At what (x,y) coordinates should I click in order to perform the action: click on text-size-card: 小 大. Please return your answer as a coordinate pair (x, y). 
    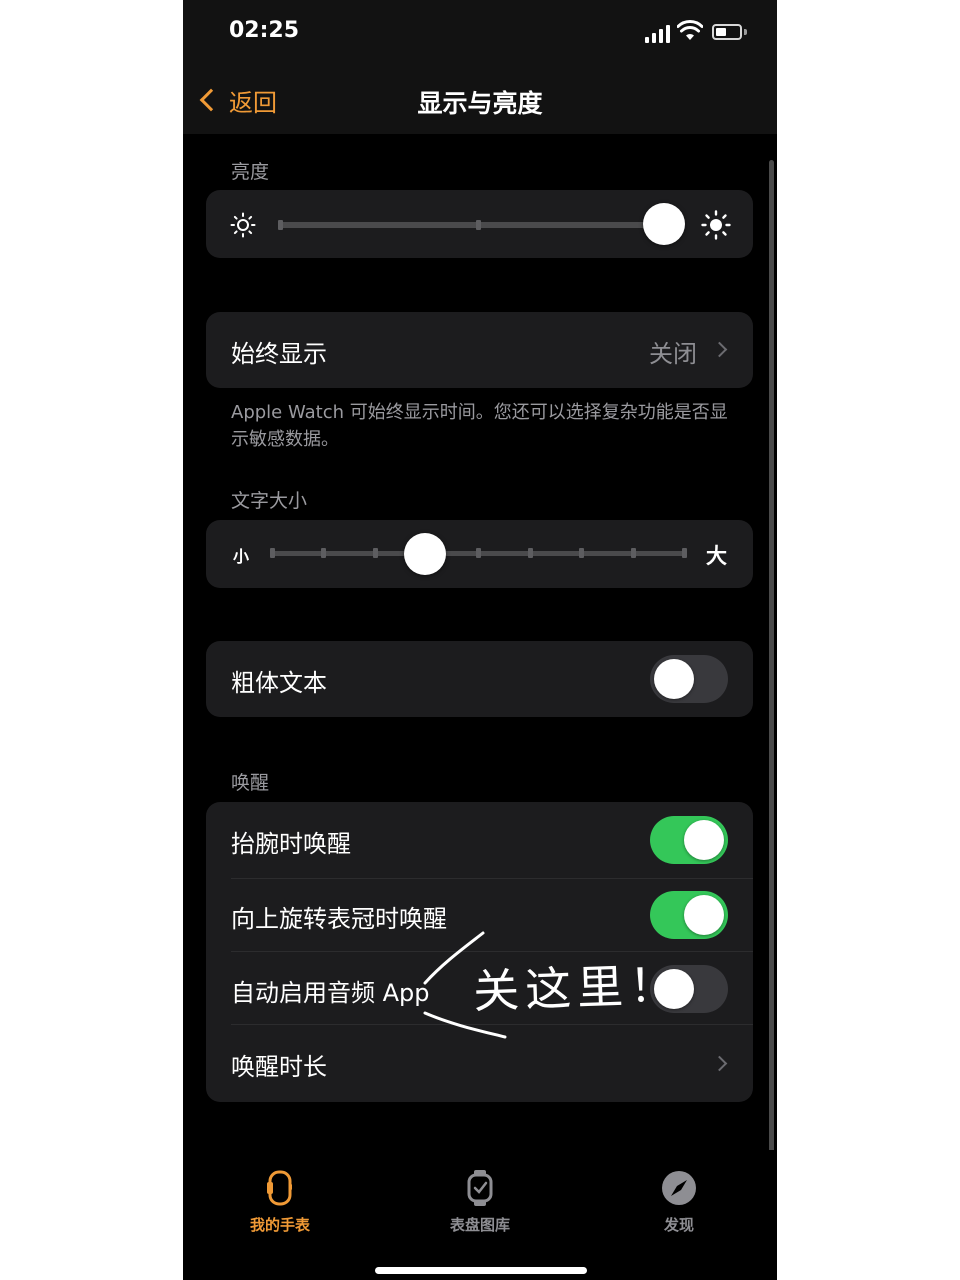
    Looking at the image, I should click on (479, 554).